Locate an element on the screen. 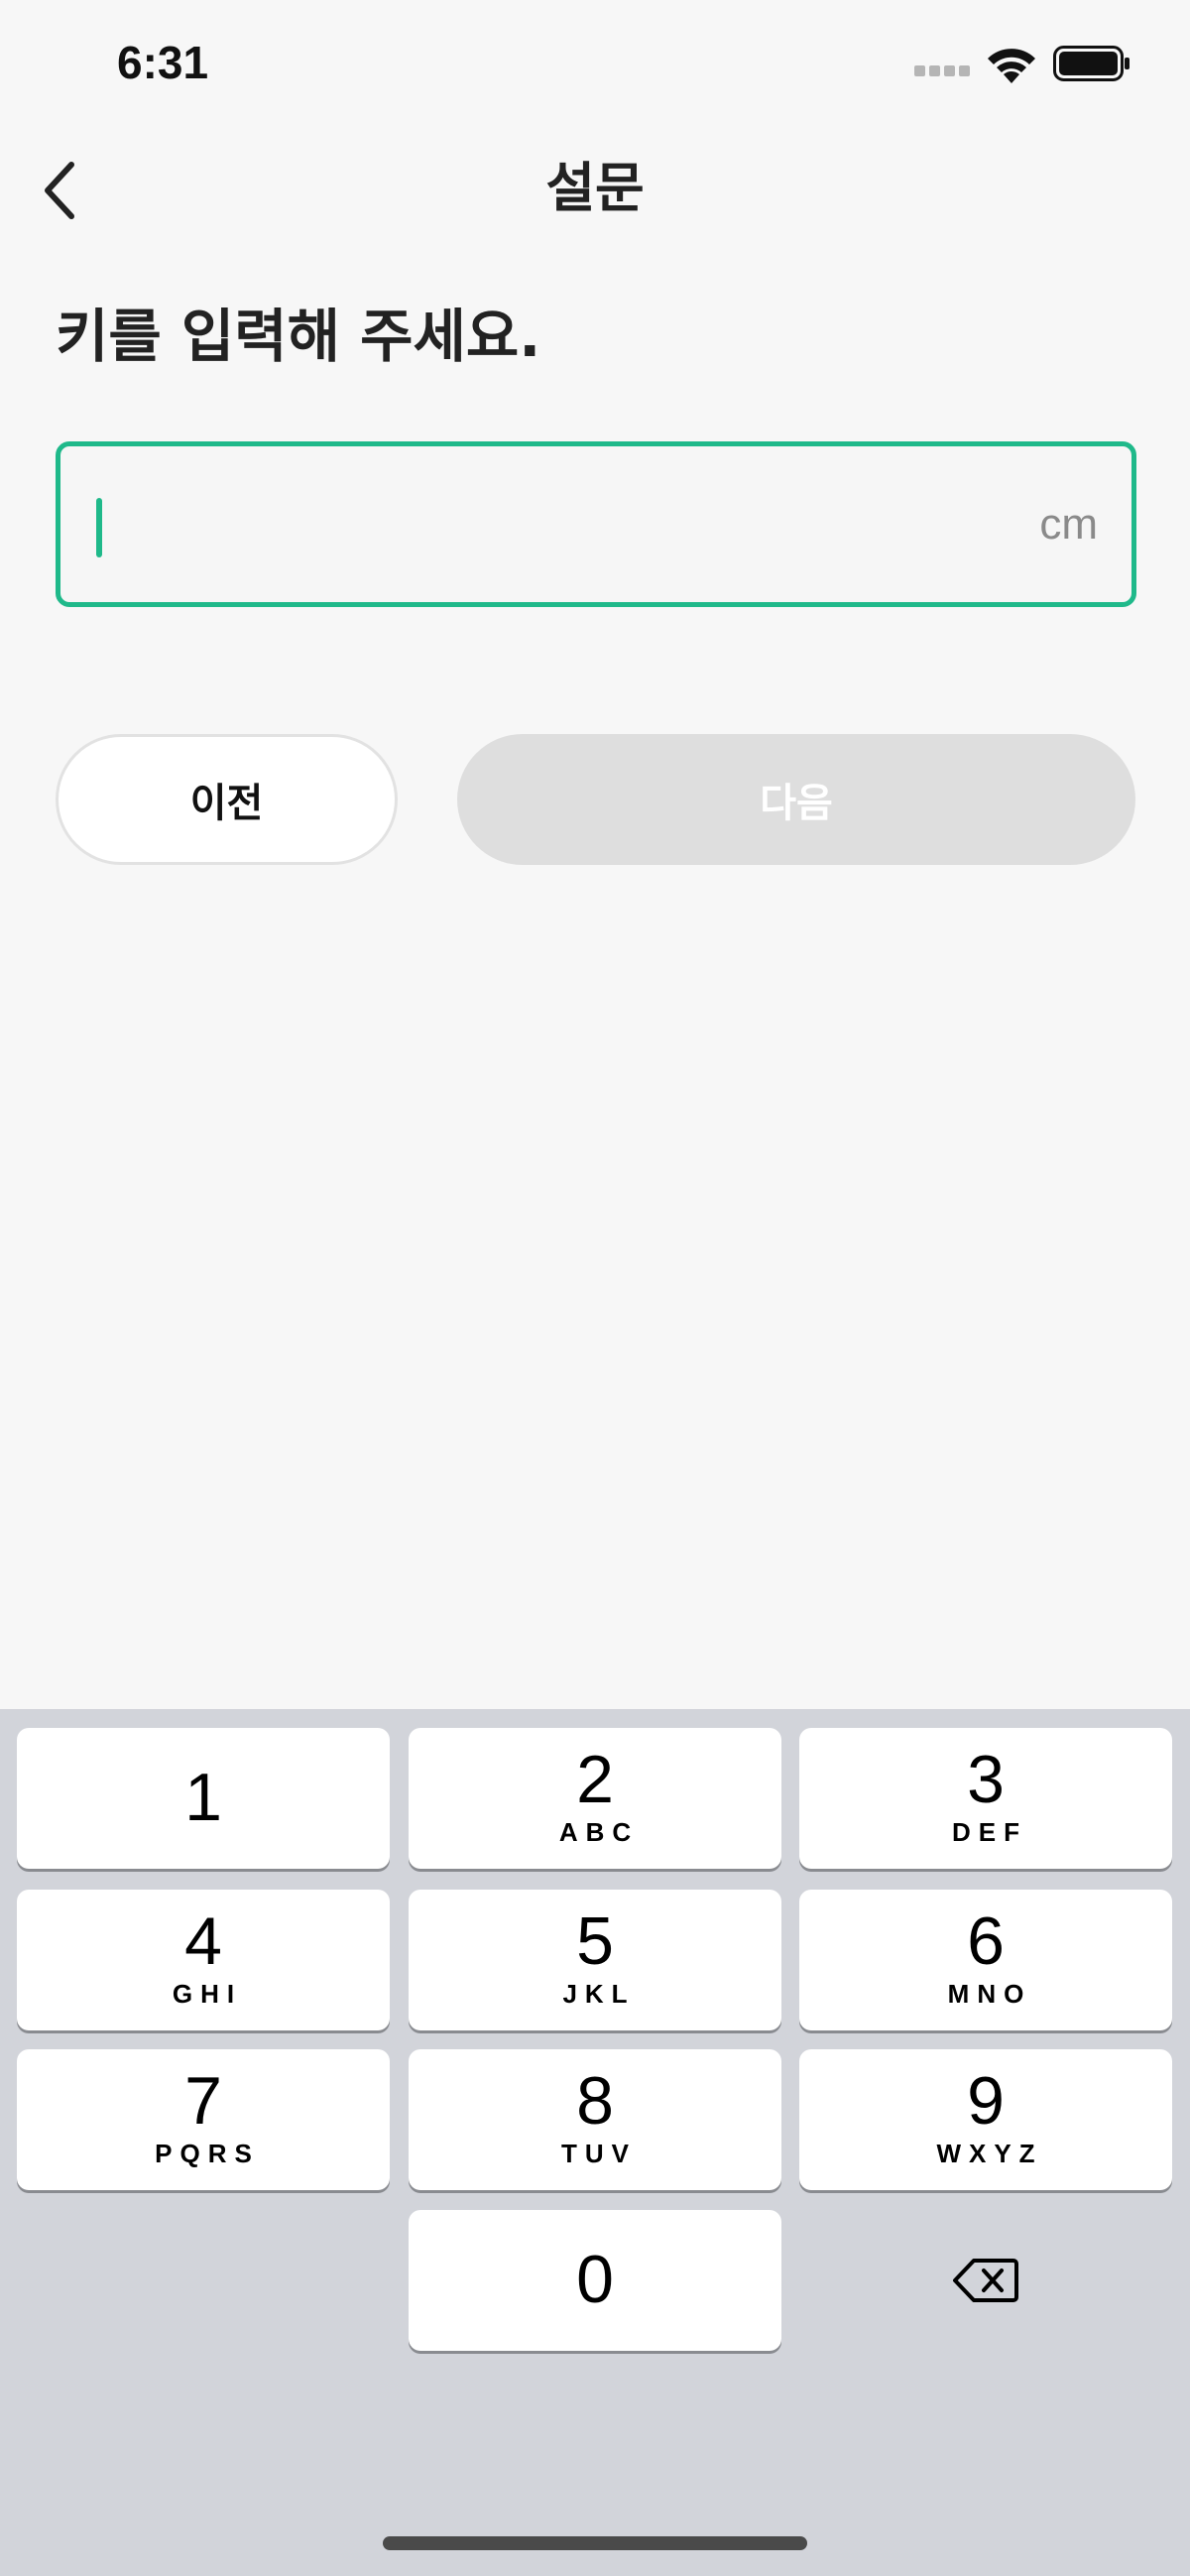 This screenshot has height=2576, width=1190. key-digit: 6 is located at coordinates (986, 1941).